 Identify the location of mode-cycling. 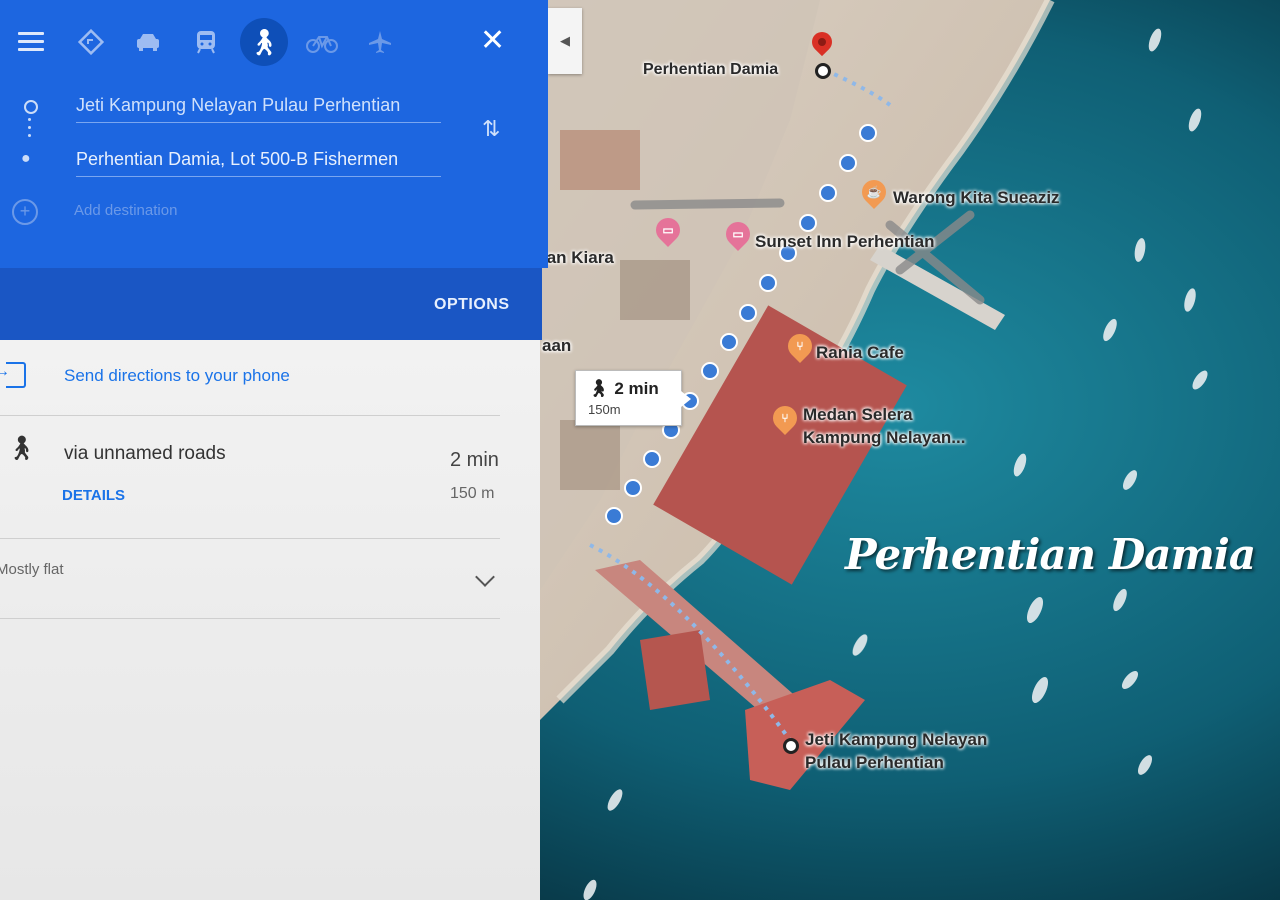
(322, 42).